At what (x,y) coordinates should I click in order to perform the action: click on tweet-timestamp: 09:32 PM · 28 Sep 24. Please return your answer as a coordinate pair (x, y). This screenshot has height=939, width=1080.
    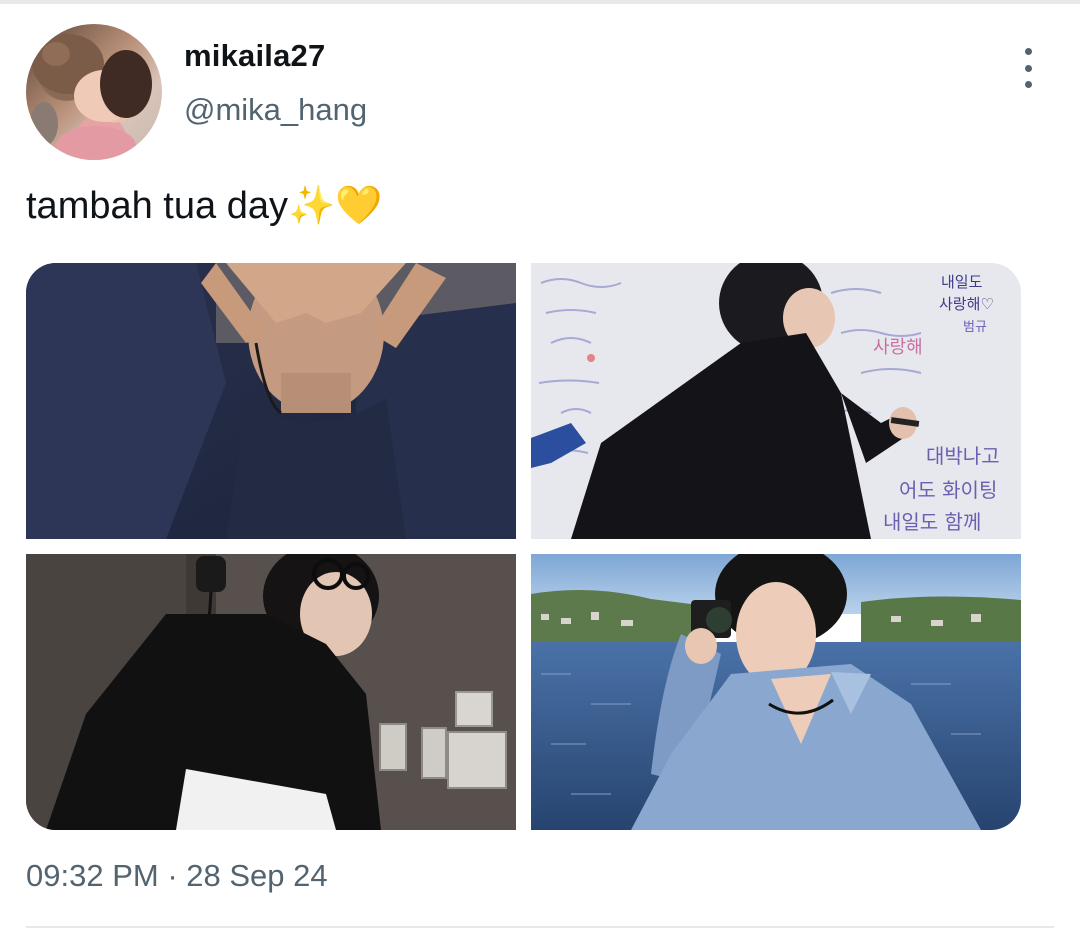
    Looking at the image, I should click on (177, 876).